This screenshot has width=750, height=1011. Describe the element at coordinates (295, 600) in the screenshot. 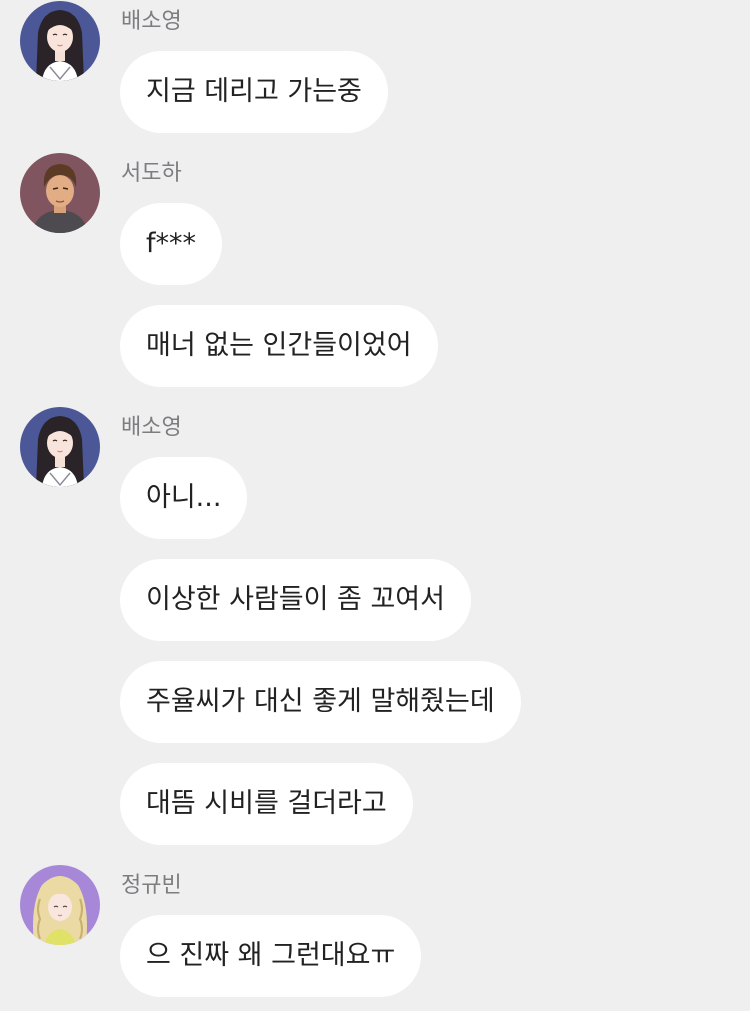

I see `message-bubble: 이상한 사람들이 좀 꼬여서` at that location.